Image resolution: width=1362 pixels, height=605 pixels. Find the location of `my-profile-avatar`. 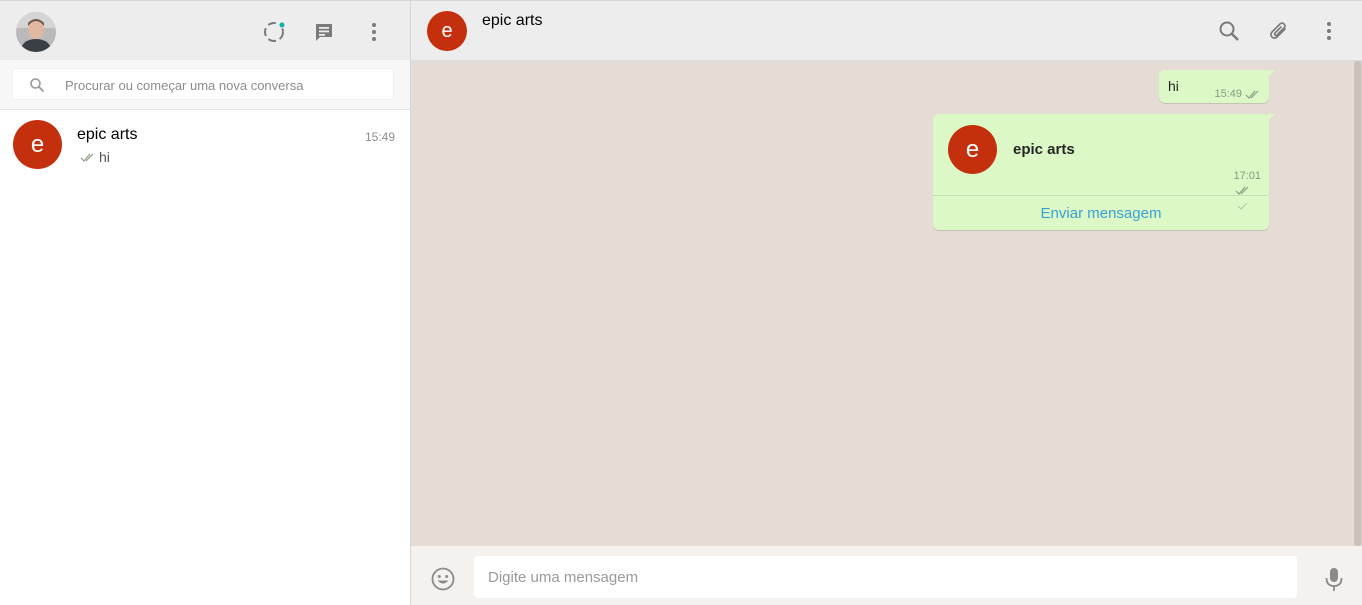

my-profile-avatar is located at coordinates (36, 32).